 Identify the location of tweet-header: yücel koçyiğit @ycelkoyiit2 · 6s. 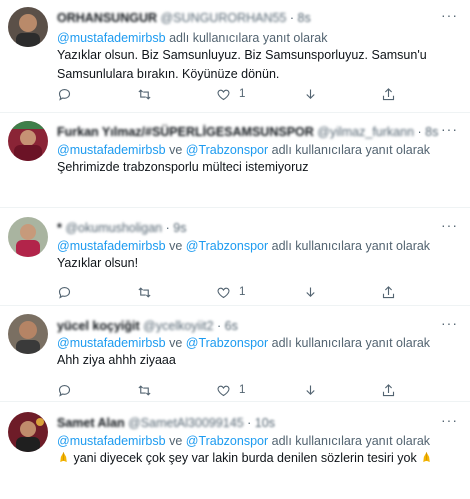
(147, 326).